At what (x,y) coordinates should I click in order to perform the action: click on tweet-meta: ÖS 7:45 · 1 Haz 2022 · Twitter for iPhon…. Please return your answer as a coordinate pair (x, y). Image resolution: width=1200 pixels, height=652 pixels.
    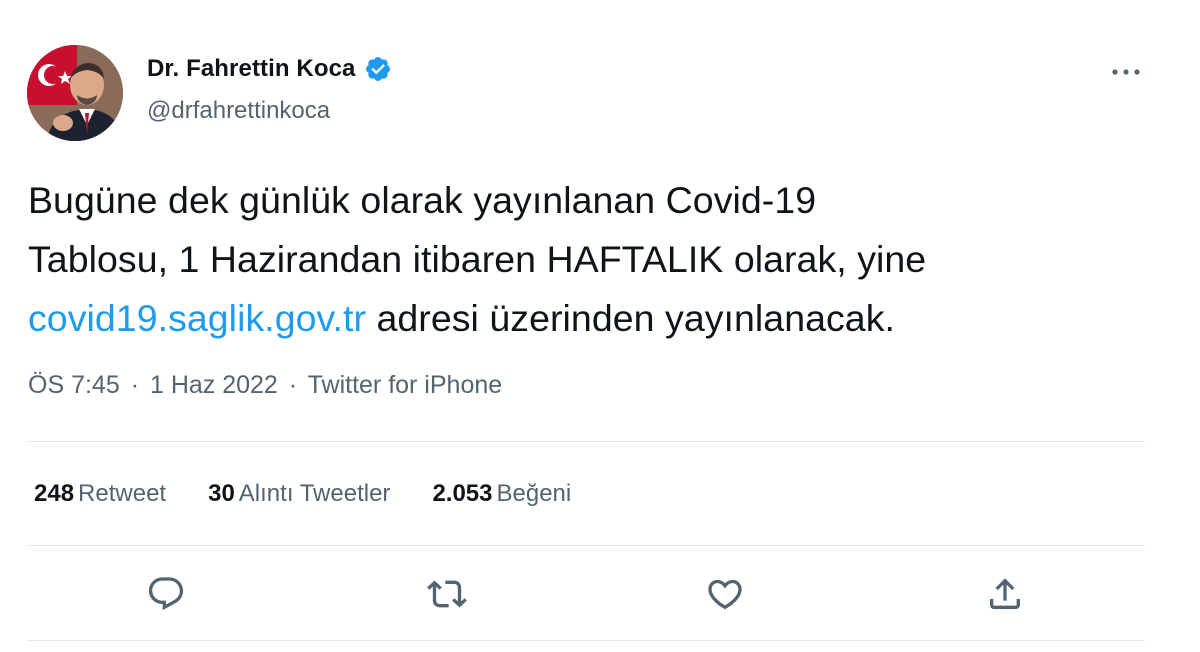
    Looking at the image, I should click on (265, 385).